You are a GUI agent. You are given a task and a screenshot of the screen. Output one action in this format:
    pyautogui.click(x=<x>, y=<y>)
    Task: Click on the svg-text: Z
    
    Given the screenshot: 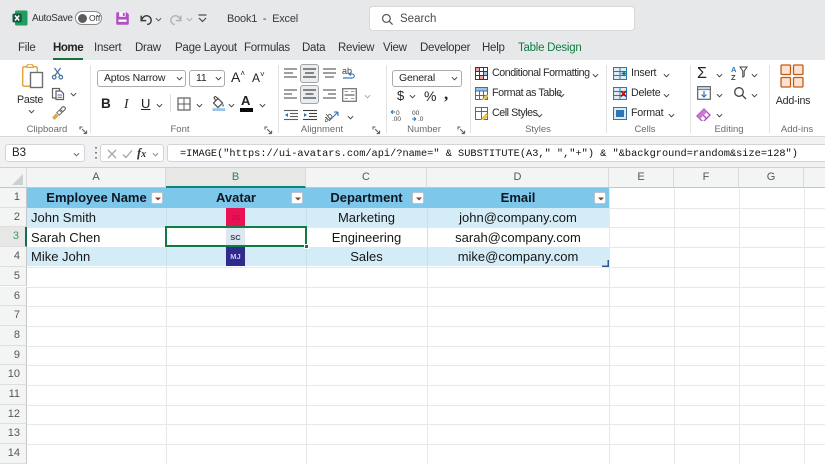 What is the action you would take?
    pyautogui.click(x=733, y=77)
    